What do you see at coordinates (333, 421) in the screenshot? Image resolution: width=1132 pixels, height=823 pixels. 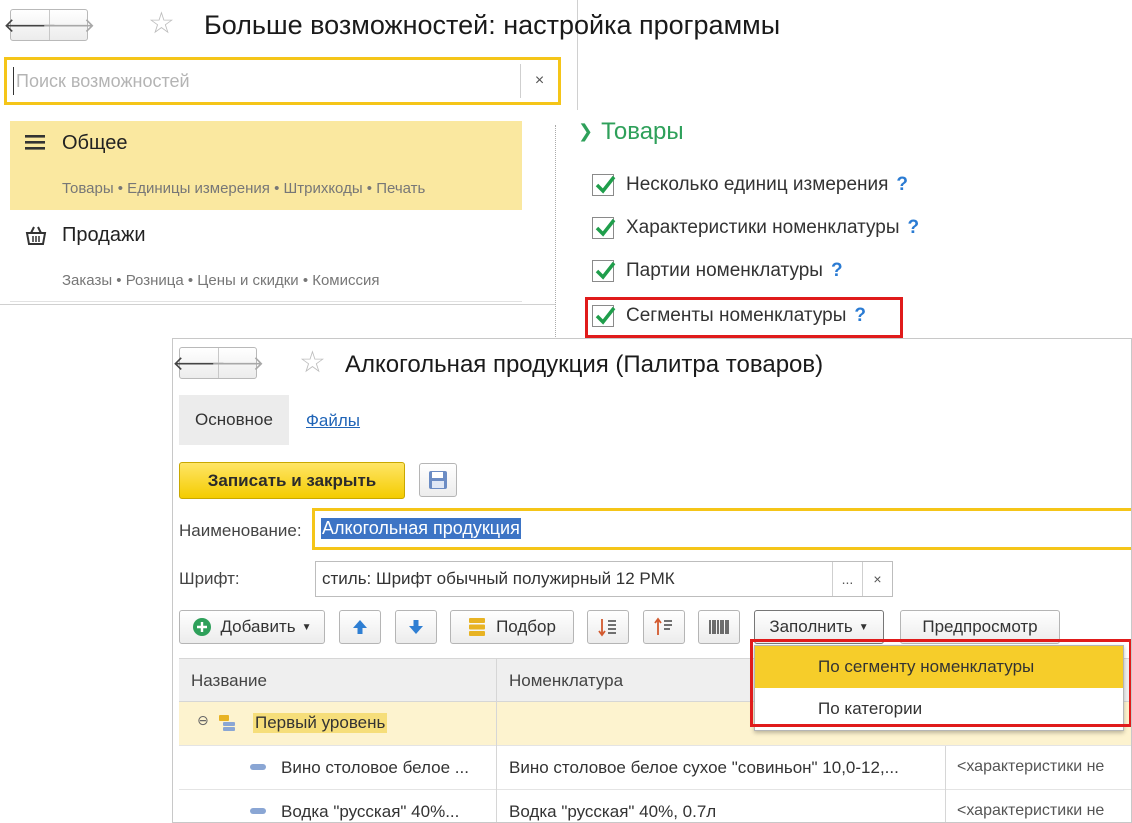 I see `tab-files: Файлы` at bounding box center [333, 421].